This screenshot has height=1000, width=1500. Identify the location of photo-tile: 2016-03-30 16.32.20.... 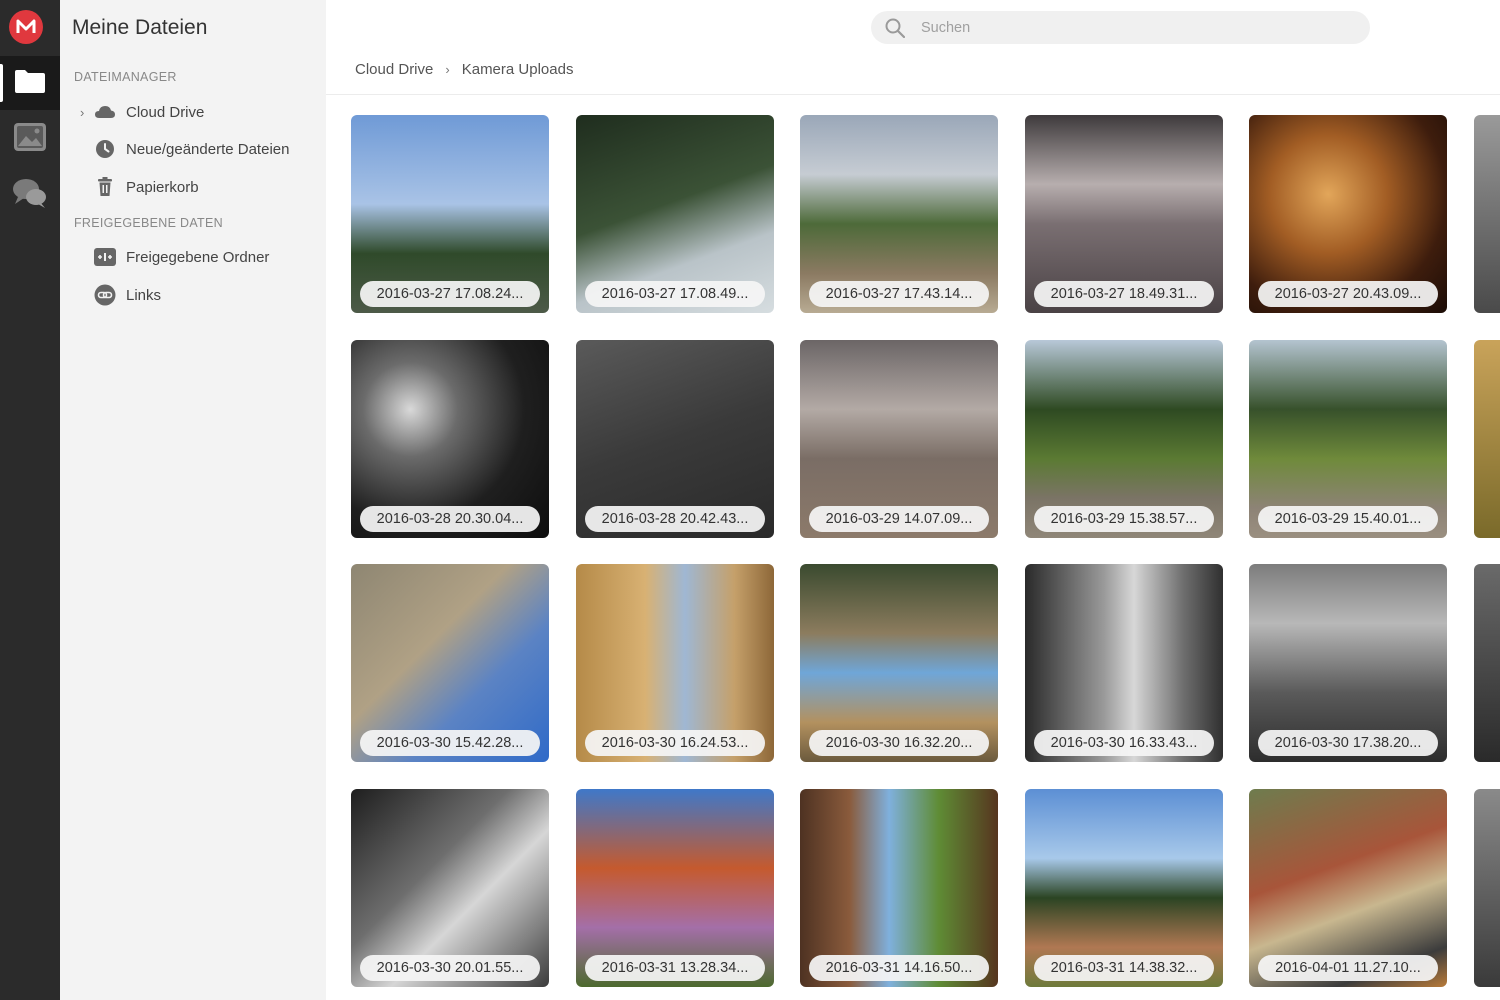
(899, 663).